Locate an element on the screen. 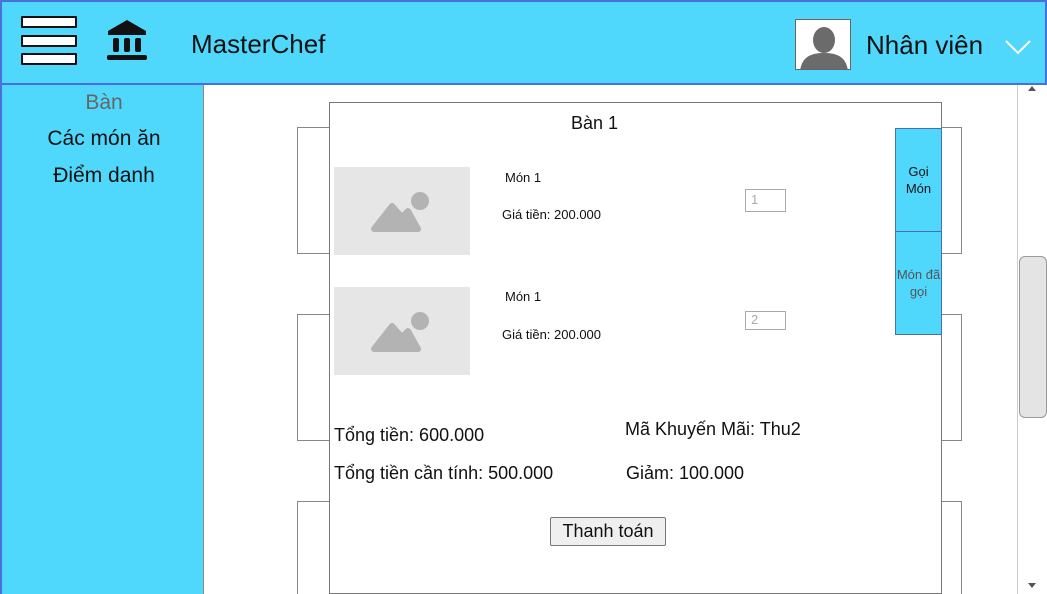  vertical-scrollbar is located at coordinates (1032, 339).